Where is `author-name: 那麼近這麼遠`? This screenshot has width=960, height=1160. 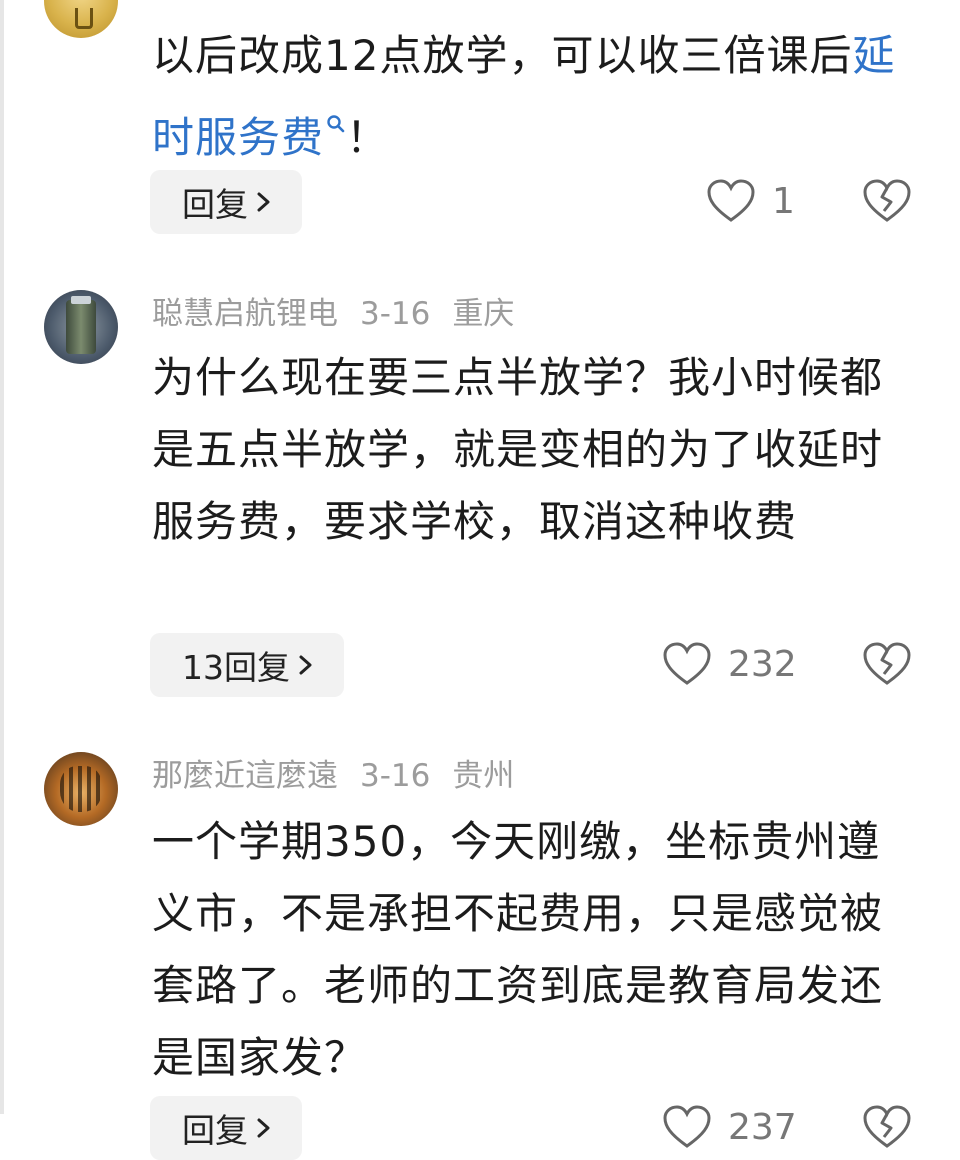
author-name: 那麼近這麼遠 is located at coordinates (245, 776).